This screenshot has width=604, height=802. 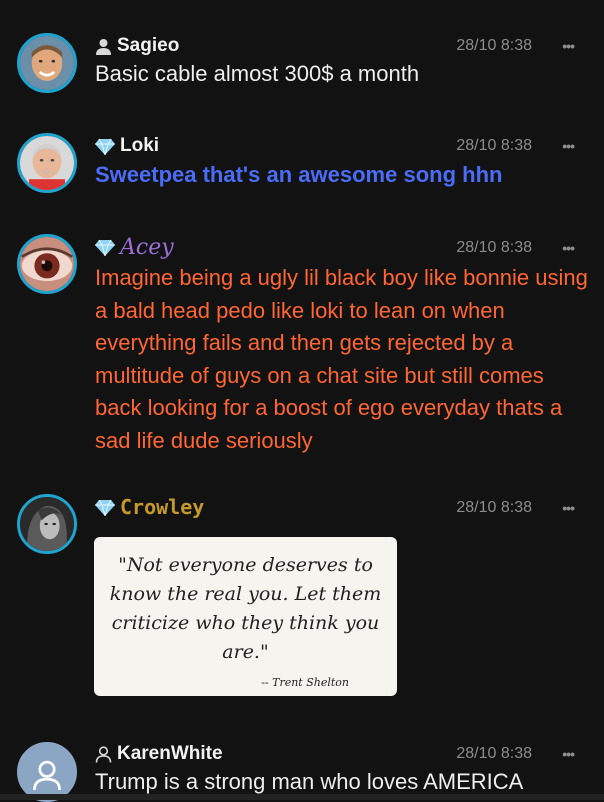 I want to click on name-row: Sagieo, so click(x=137, y=46).